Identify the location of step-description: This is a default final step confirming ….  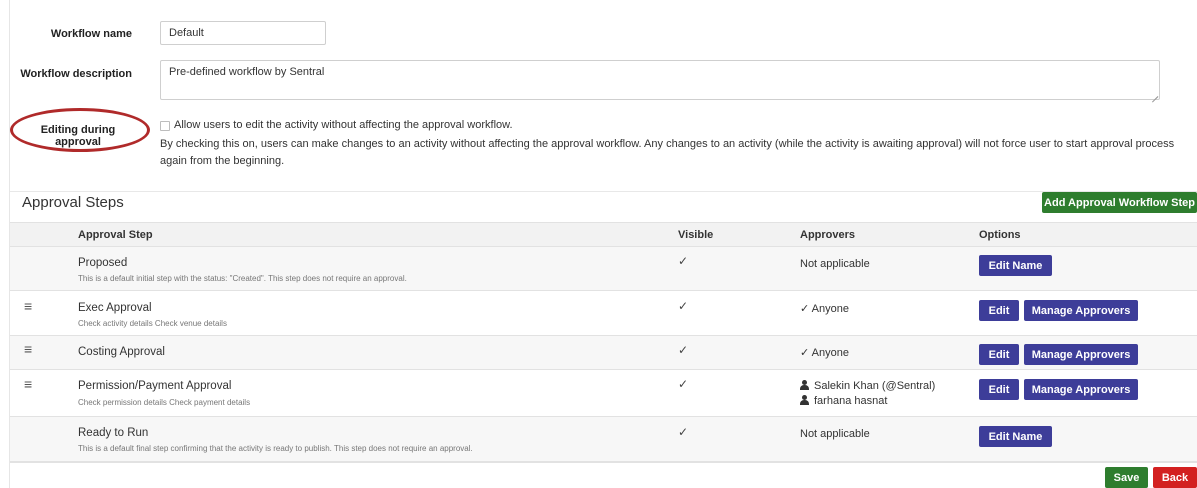
(275, 448).